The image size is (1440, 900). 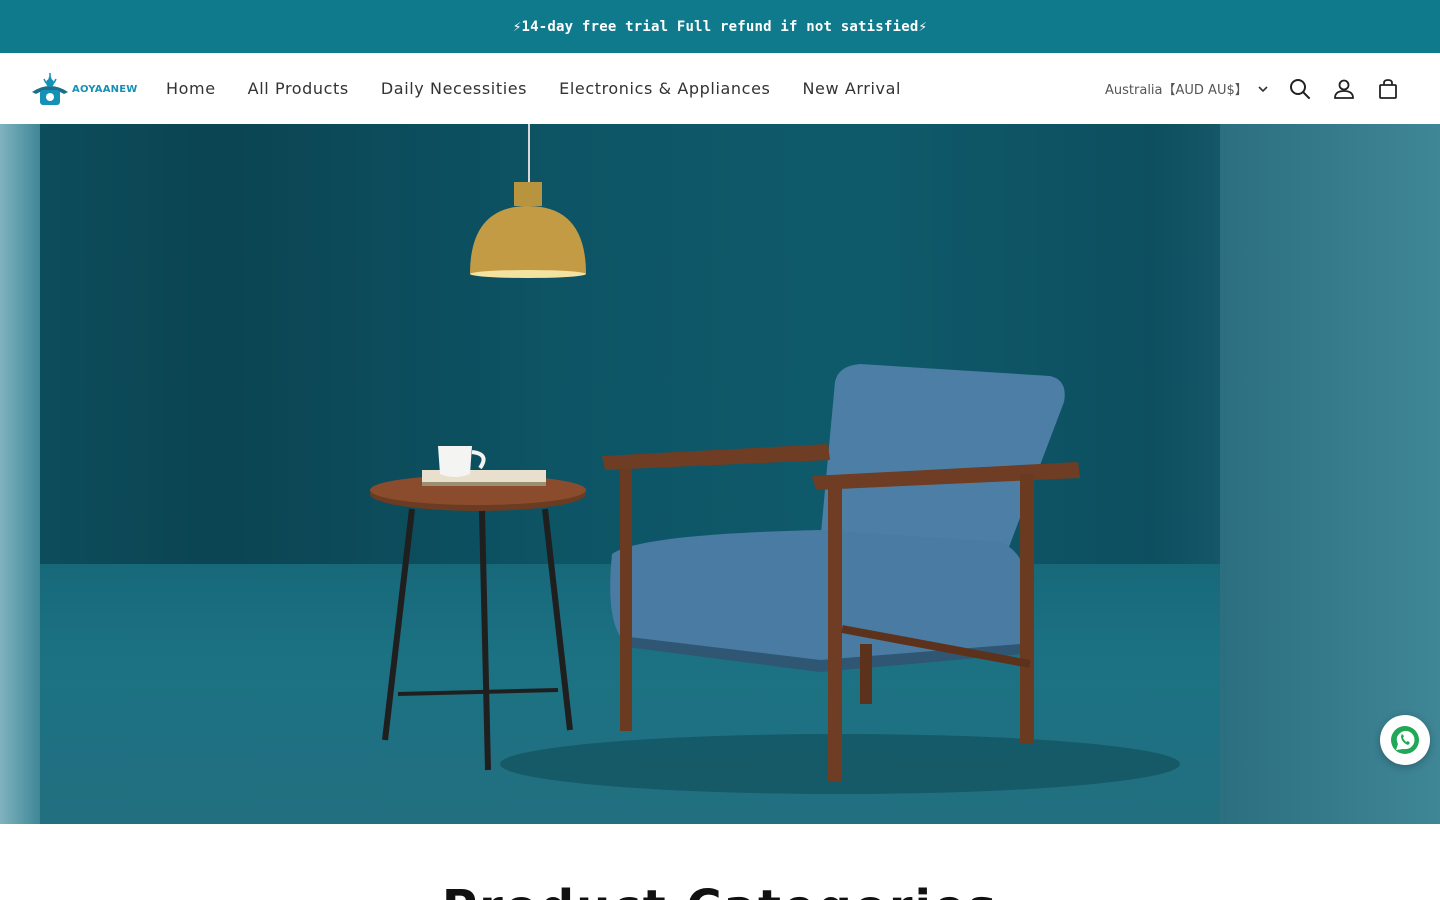 What do you see at coordinates (1176, 90) in the screenshot?
I see `country-selector-value: Australia【AUD AU$】` at bounding box center [1176, 90].